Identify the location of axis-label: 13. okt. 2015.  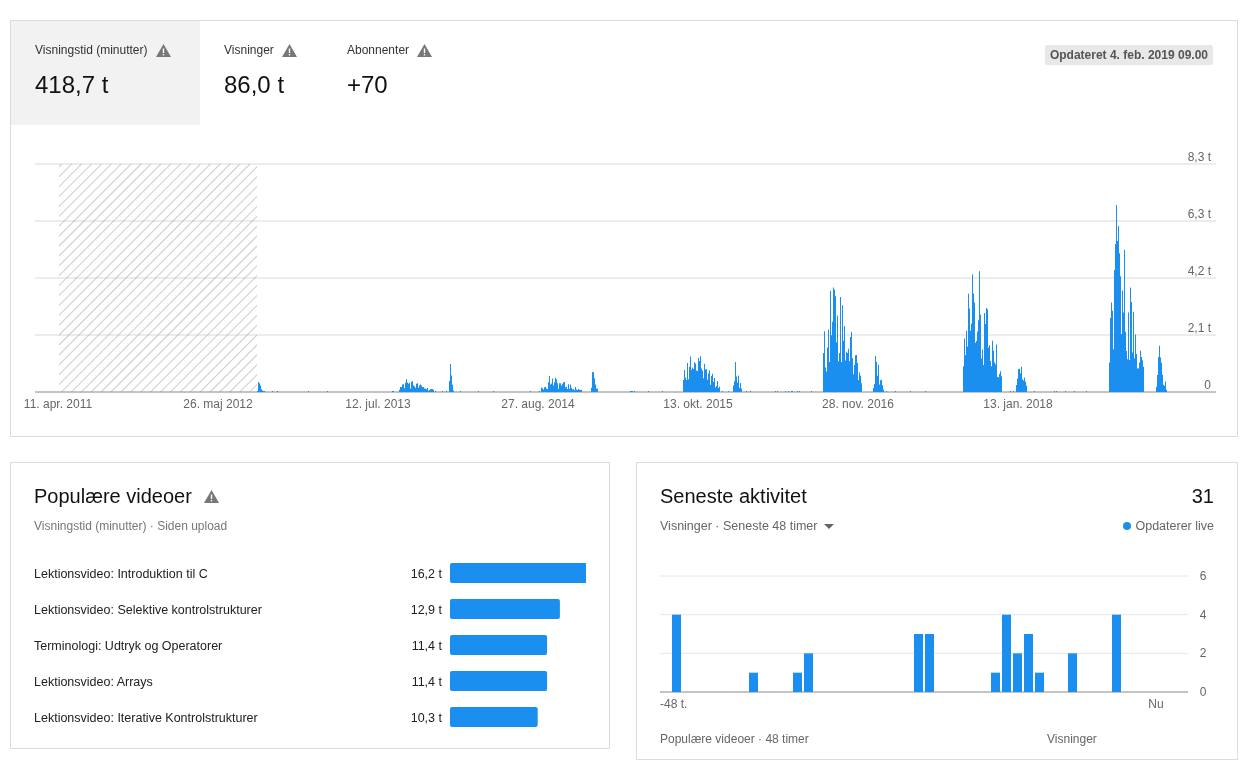
(698, 404).